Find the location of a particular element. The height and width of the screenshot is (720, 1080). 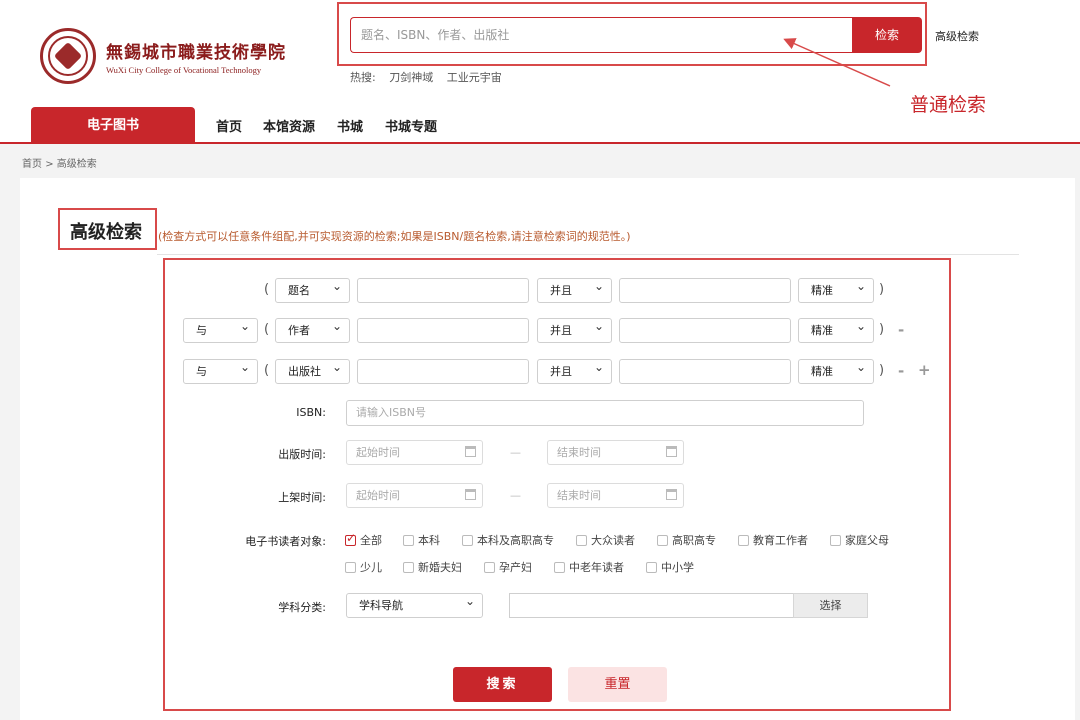

field-select: 出版社 is located at coordinates (312, 370).